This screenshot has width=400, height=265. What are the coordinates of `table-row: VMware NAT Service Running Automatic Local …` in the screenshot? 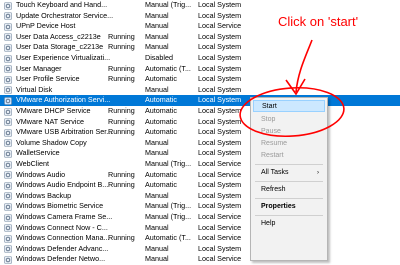 It's located at (200, 122).